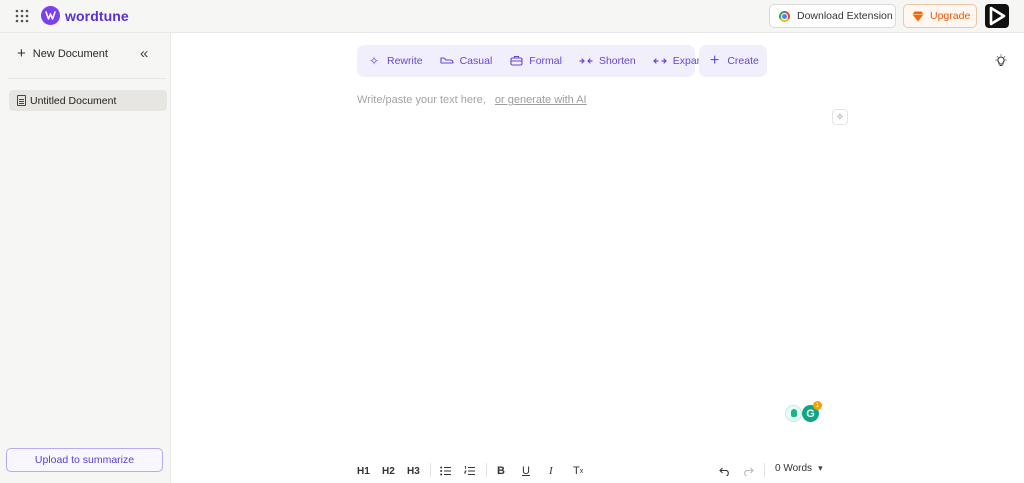 Image resolution: width=1024 pixels, height=483 pixels. What do you see at coordinates (784, 16) in the screenshot?
I see `chrome-icon` at bounding box center [784, 16].